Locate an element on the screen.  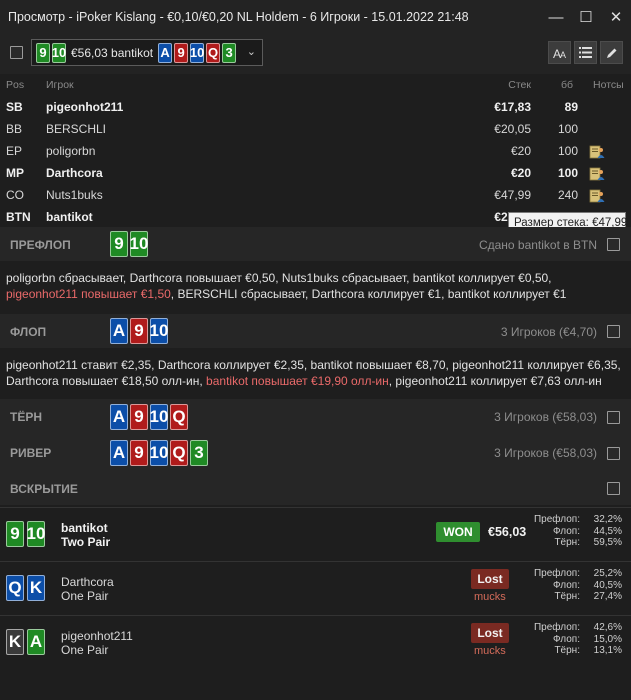
player-row: SB pigeonhot211 €17,83 89 is located at coordinates (315, 107).